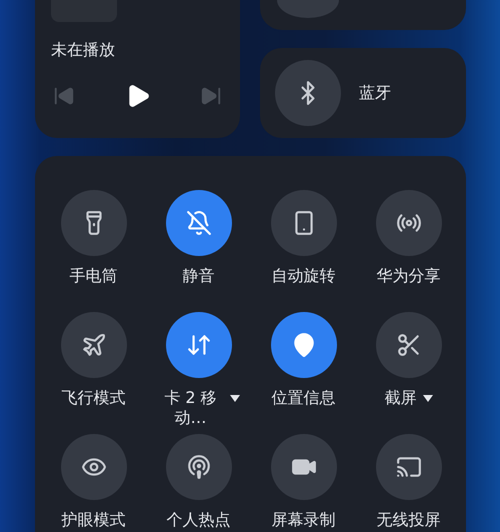 The height and width of the screenshot is (532, 500). Describe the element at coordinates (94, 520) in the screenshot. I see `toggle-label: 护眼模式` at that location.